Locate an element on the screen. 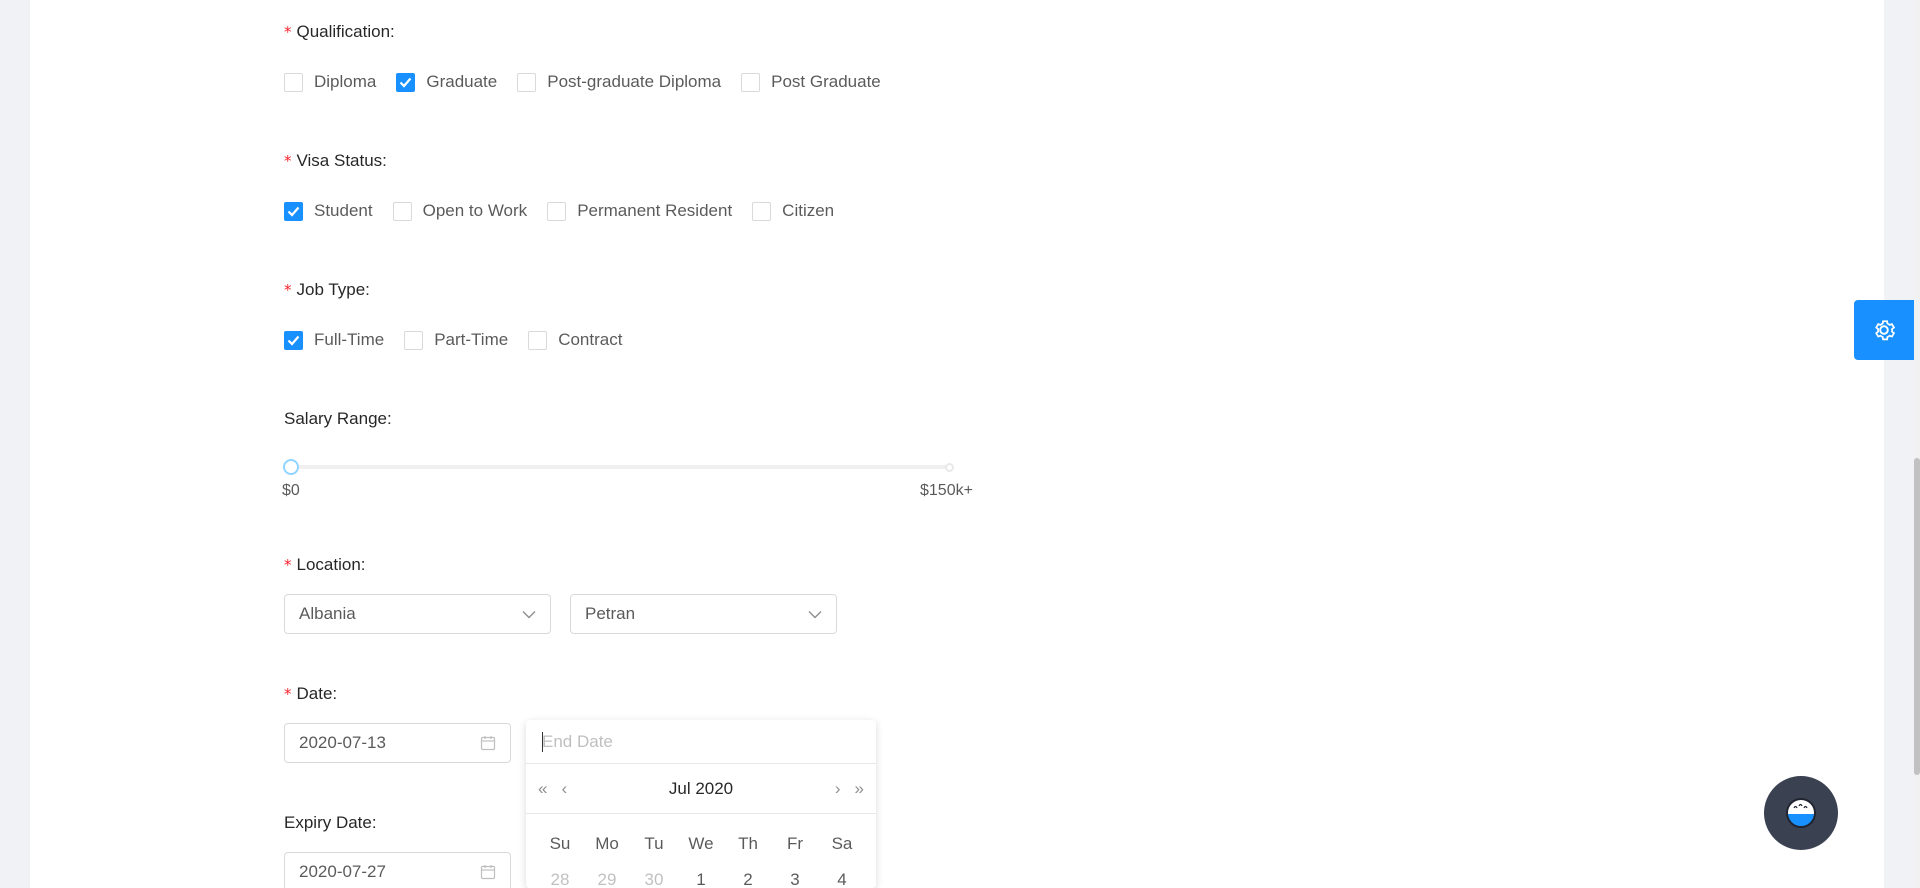 This screenshot has height=888, width=1920. checkbox-label: Citizen is located at coordinates (808, 210).